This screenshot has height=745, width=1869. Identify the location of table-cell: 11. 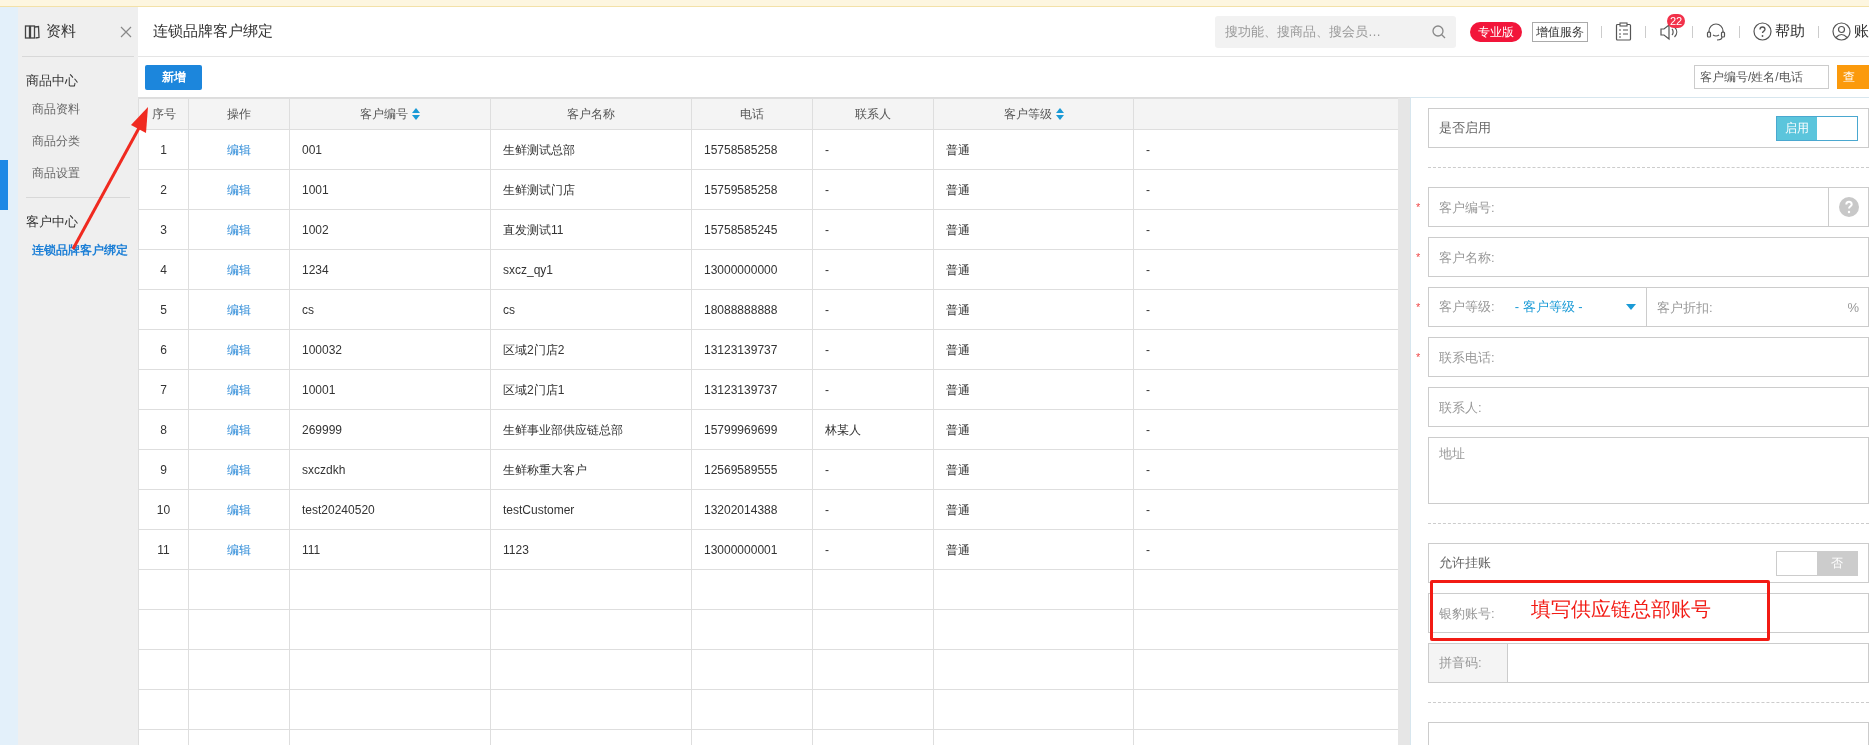
(163, 549).